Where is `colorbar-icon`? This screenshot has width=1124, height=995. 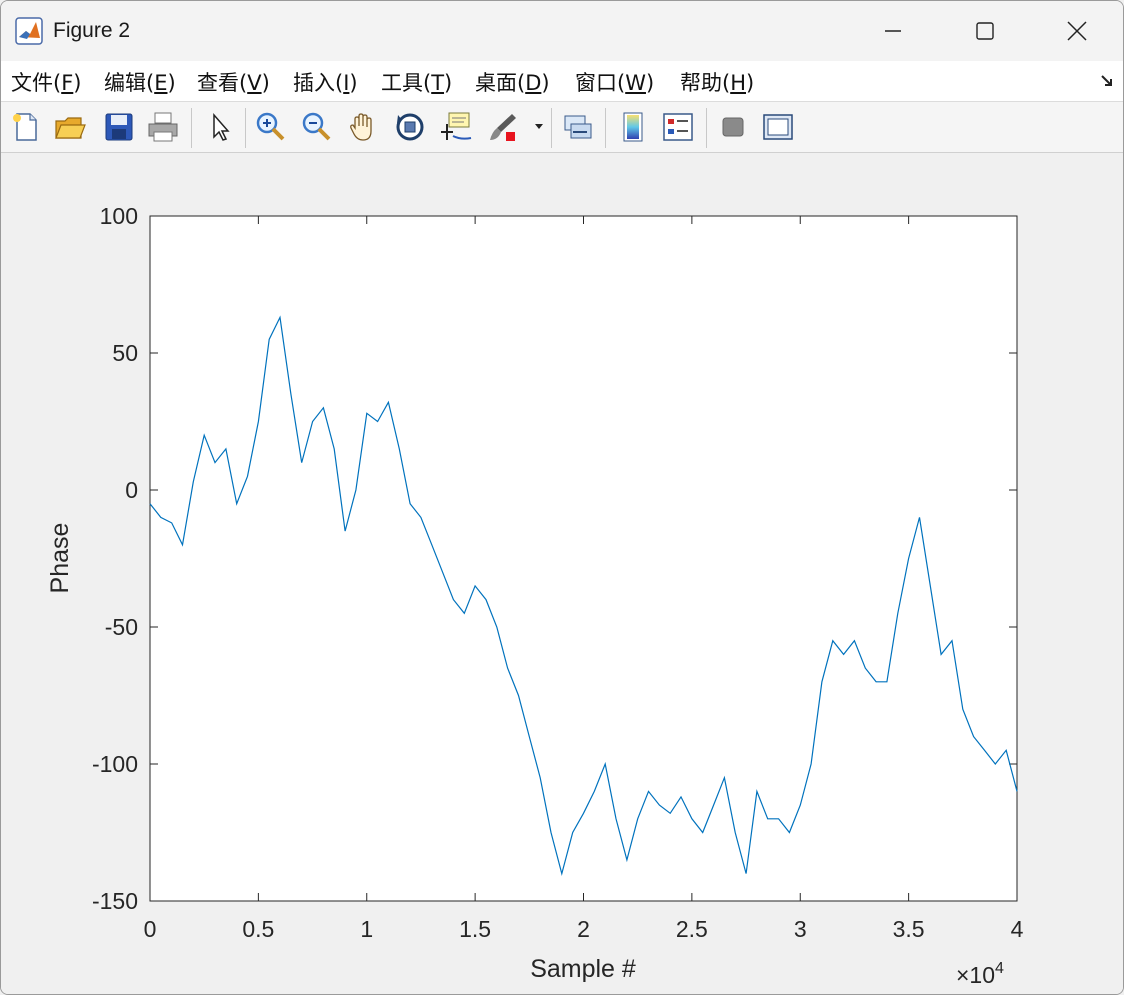 colorbar-icon is located at coordinates (633, 127).